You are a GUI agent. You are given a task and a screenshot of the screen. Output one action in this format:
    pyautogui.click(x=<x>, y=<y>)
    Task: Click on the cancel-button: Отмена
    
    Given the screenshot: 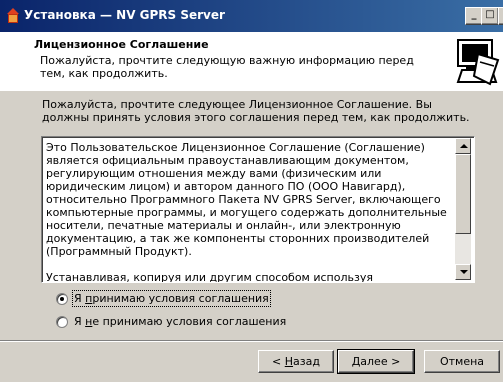 What is the action you would take?
    pyautogui.click(x=462, y=361)
    